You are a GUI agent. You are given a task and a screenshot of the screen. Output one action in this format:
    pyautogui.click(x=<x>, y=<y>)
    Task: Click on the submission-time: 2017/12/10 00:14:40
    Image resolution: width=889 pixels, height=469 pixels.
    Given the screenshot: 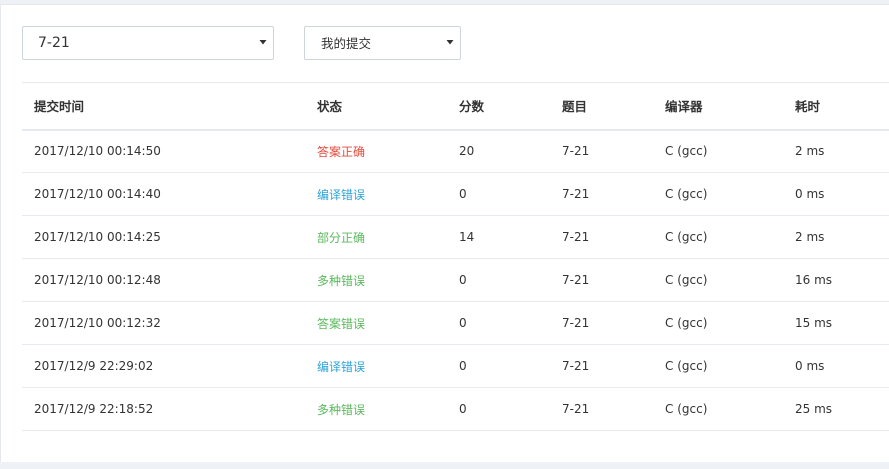 What is the action you would take?
    pyautogui.click(x=97, y=194)
    